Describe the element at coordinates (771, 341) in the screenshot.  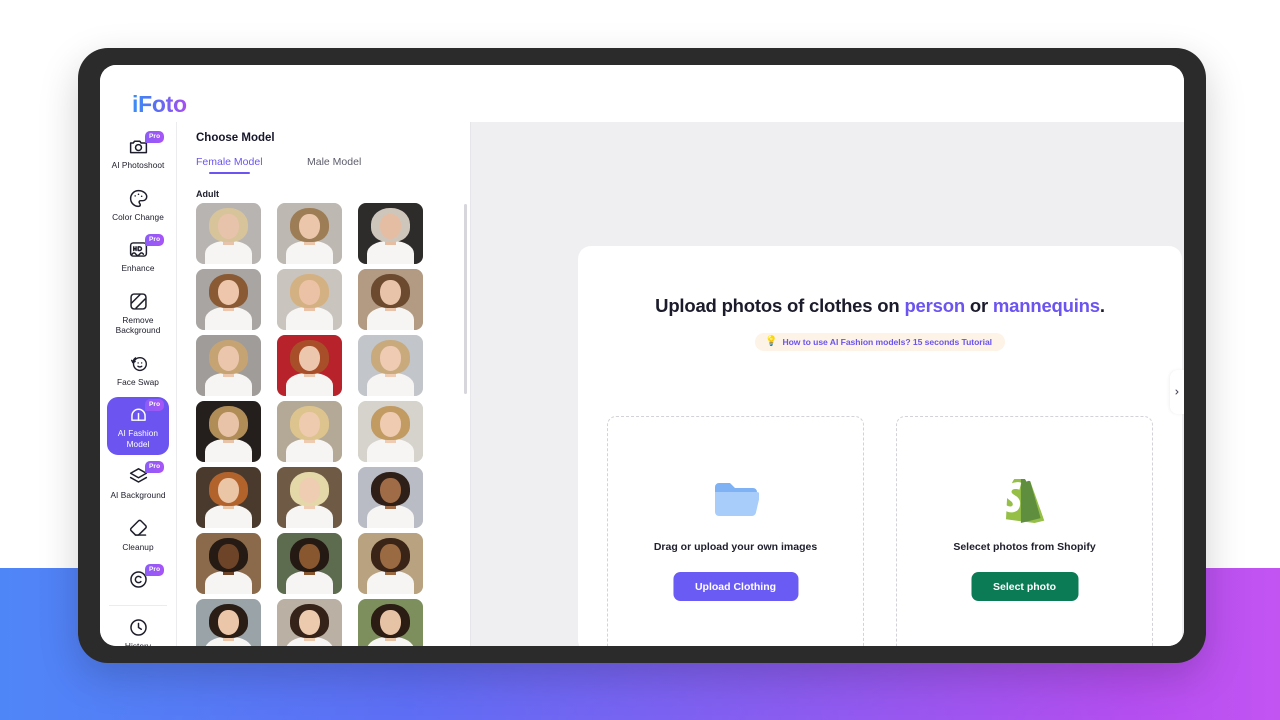
I see `lightbulb-icon: 💡` at that location.